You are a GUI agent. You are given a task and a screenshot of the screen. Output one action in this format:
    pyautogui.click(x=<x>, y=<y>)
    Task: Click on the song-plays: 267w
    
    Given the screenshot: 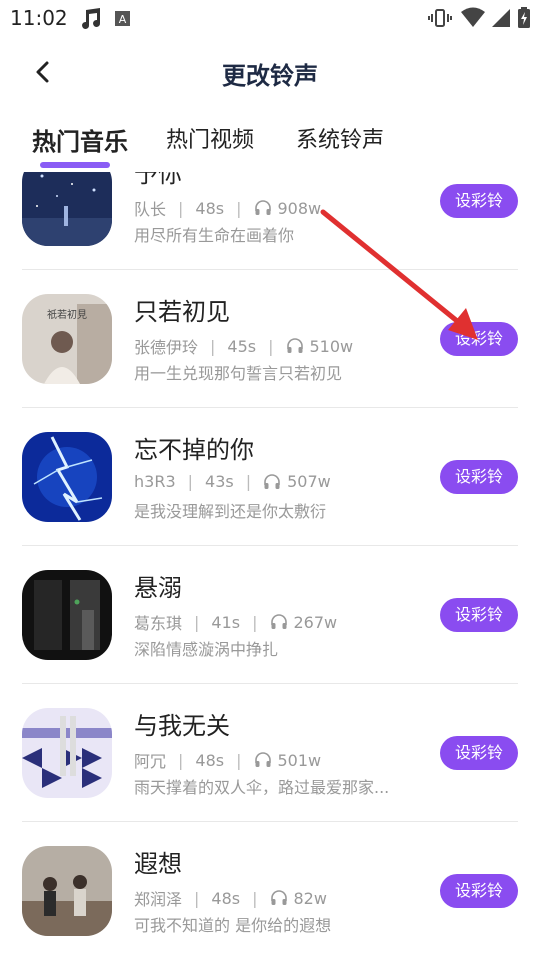 What is the action you would take?
    pyautogui.click(x=315, y=622)
    